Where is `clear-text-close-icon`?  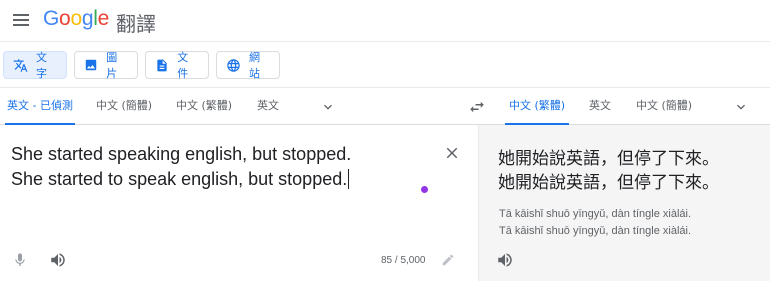 clear-text-close-icon is located at coordinates (452, 153).